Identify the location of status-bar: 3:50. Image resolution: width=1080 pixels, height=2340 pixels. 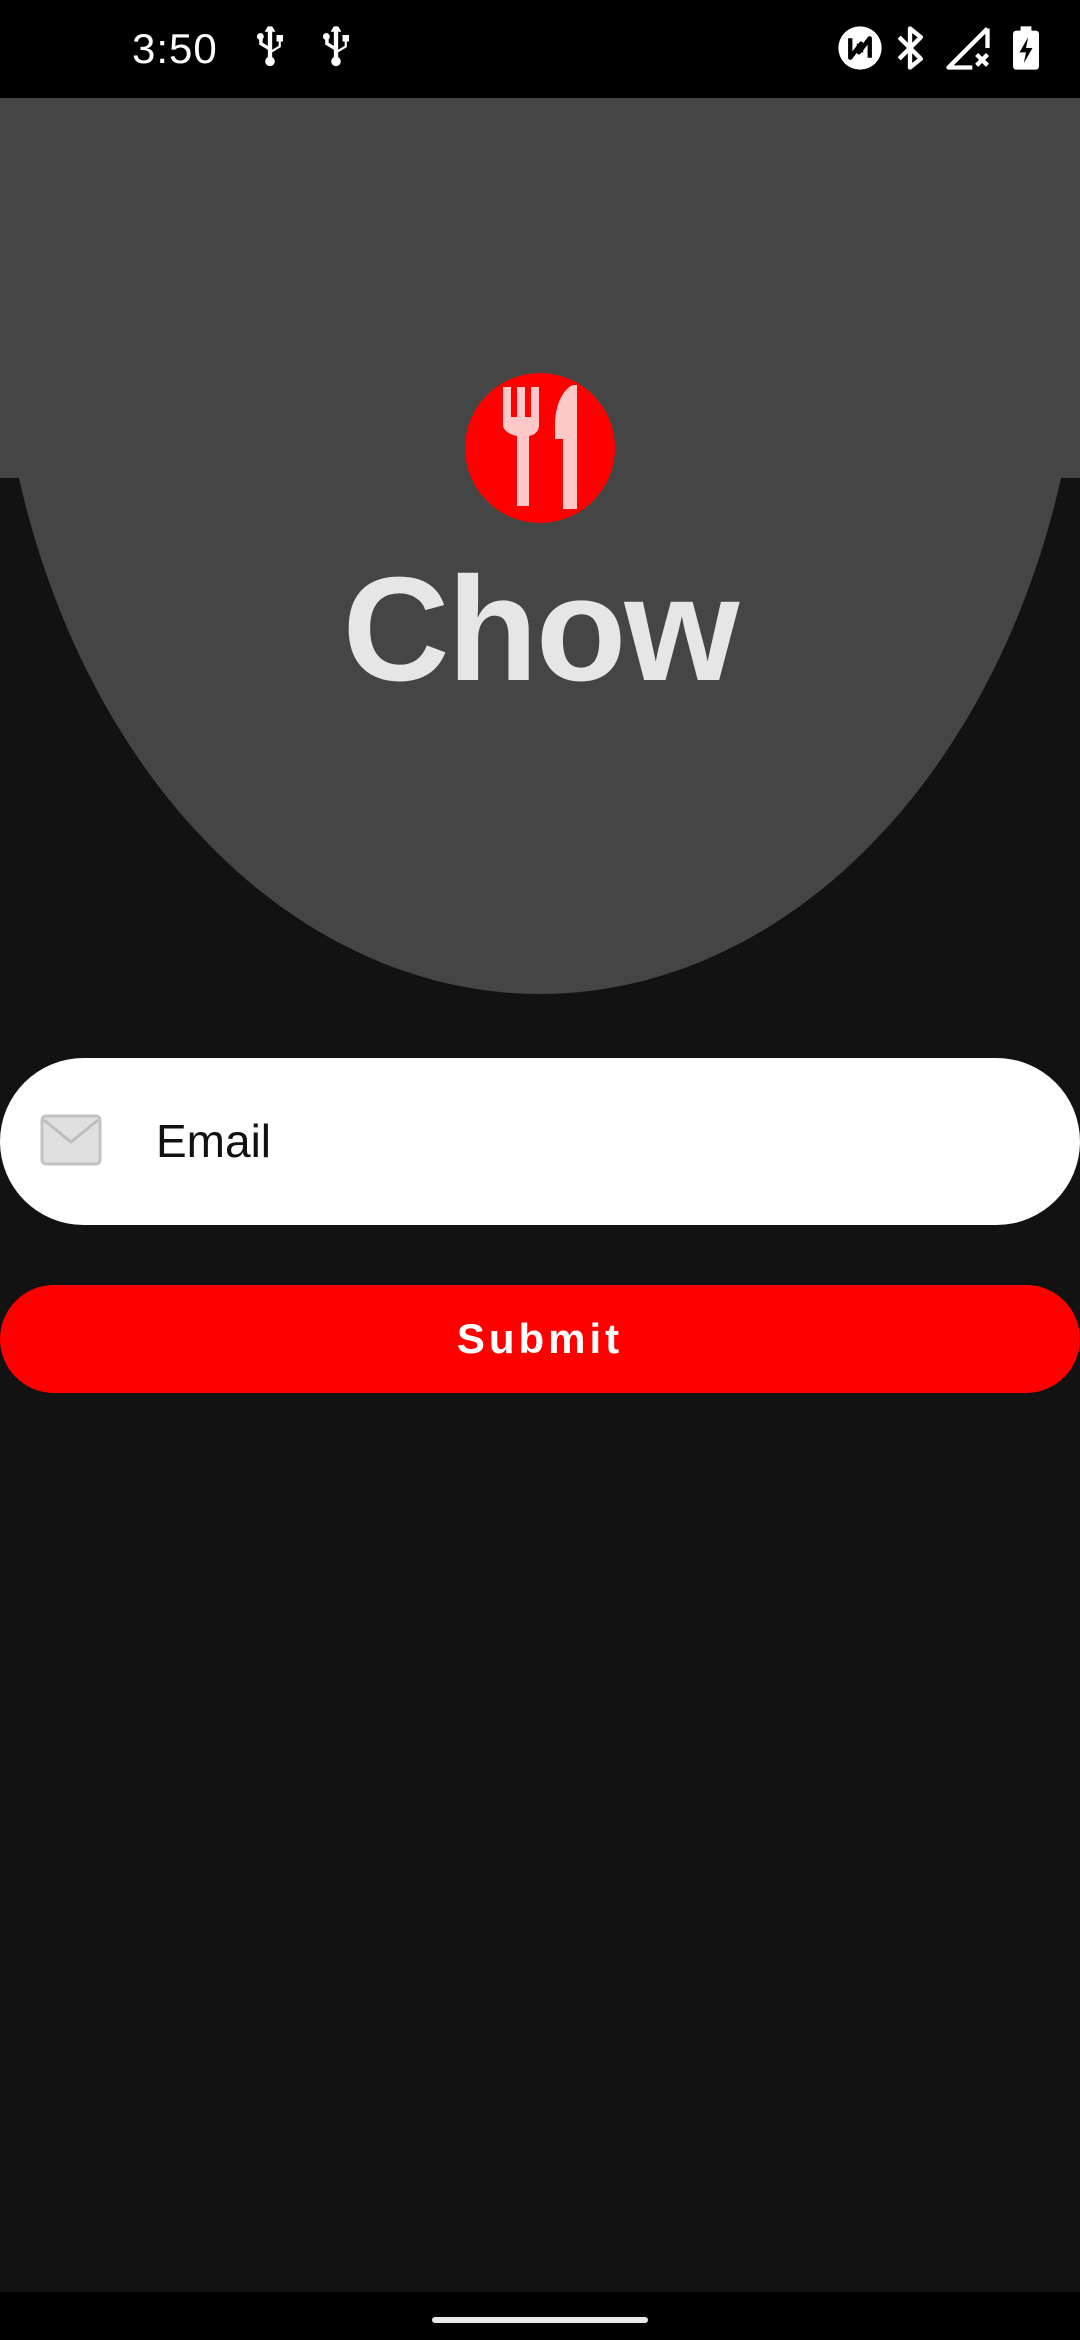
(540, 49).